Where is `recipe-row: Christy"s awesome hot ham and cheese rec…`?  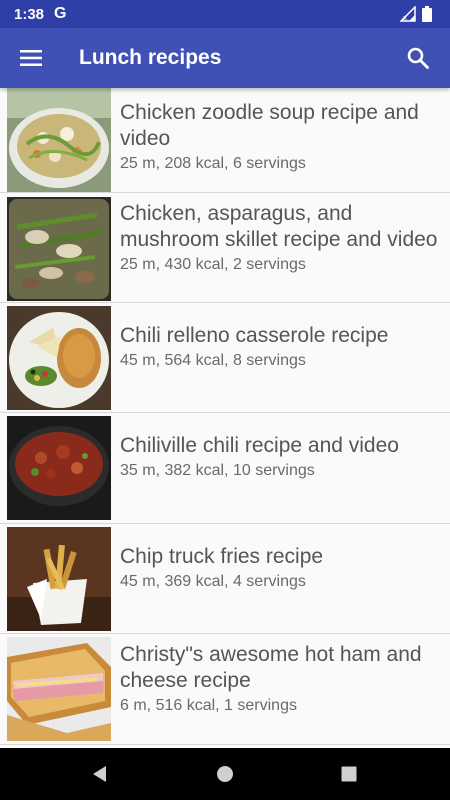
recipe-row: Christy"s awesome hot ham and cheese rec… is located at coordinates (225, 689).